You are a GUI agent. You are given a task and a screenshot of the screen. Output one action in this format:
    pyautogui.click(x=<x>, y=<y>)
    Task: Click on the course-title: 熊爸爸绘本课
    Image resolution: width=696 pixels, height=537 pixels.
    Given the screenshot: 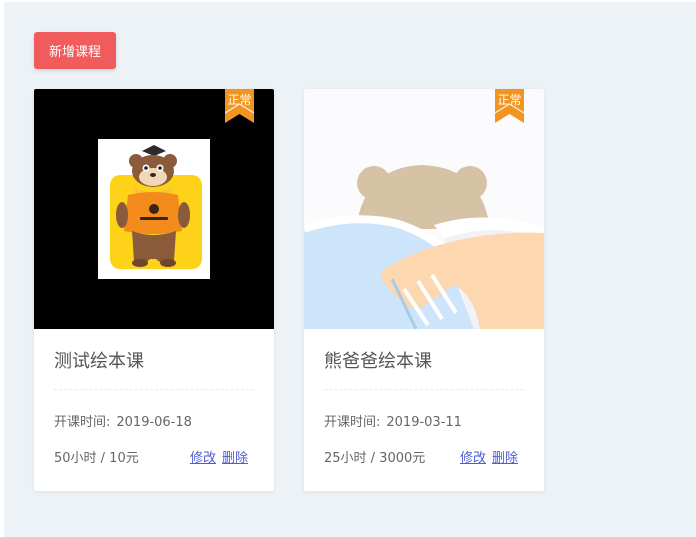 What is the action you would take?
    pyautogui.click(x=378, y=360)
    